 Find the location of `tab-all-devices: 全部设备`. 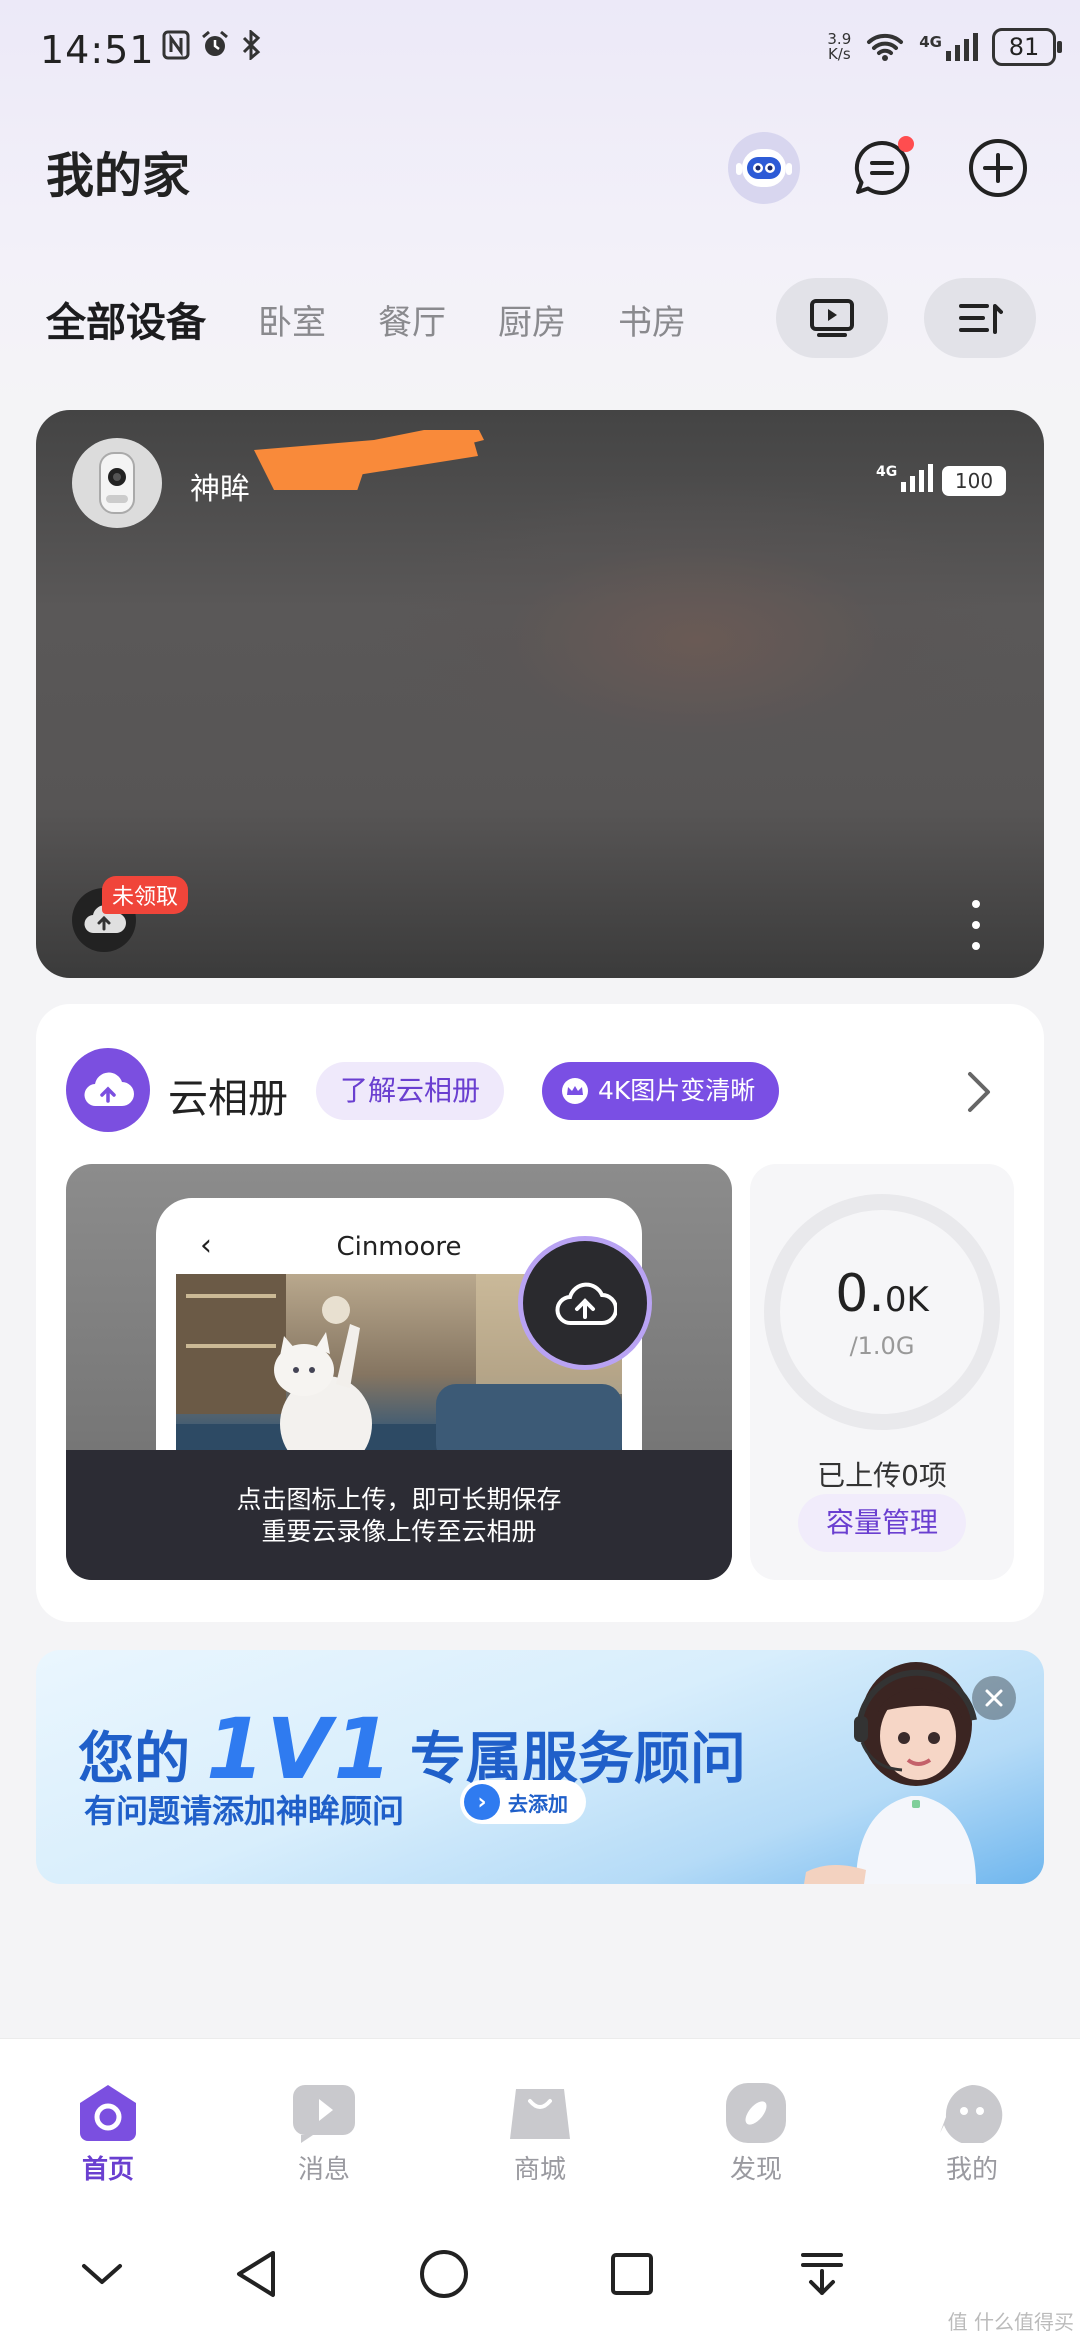

tab-all-devices: 全部设备 is located at coordinates (126, 319).